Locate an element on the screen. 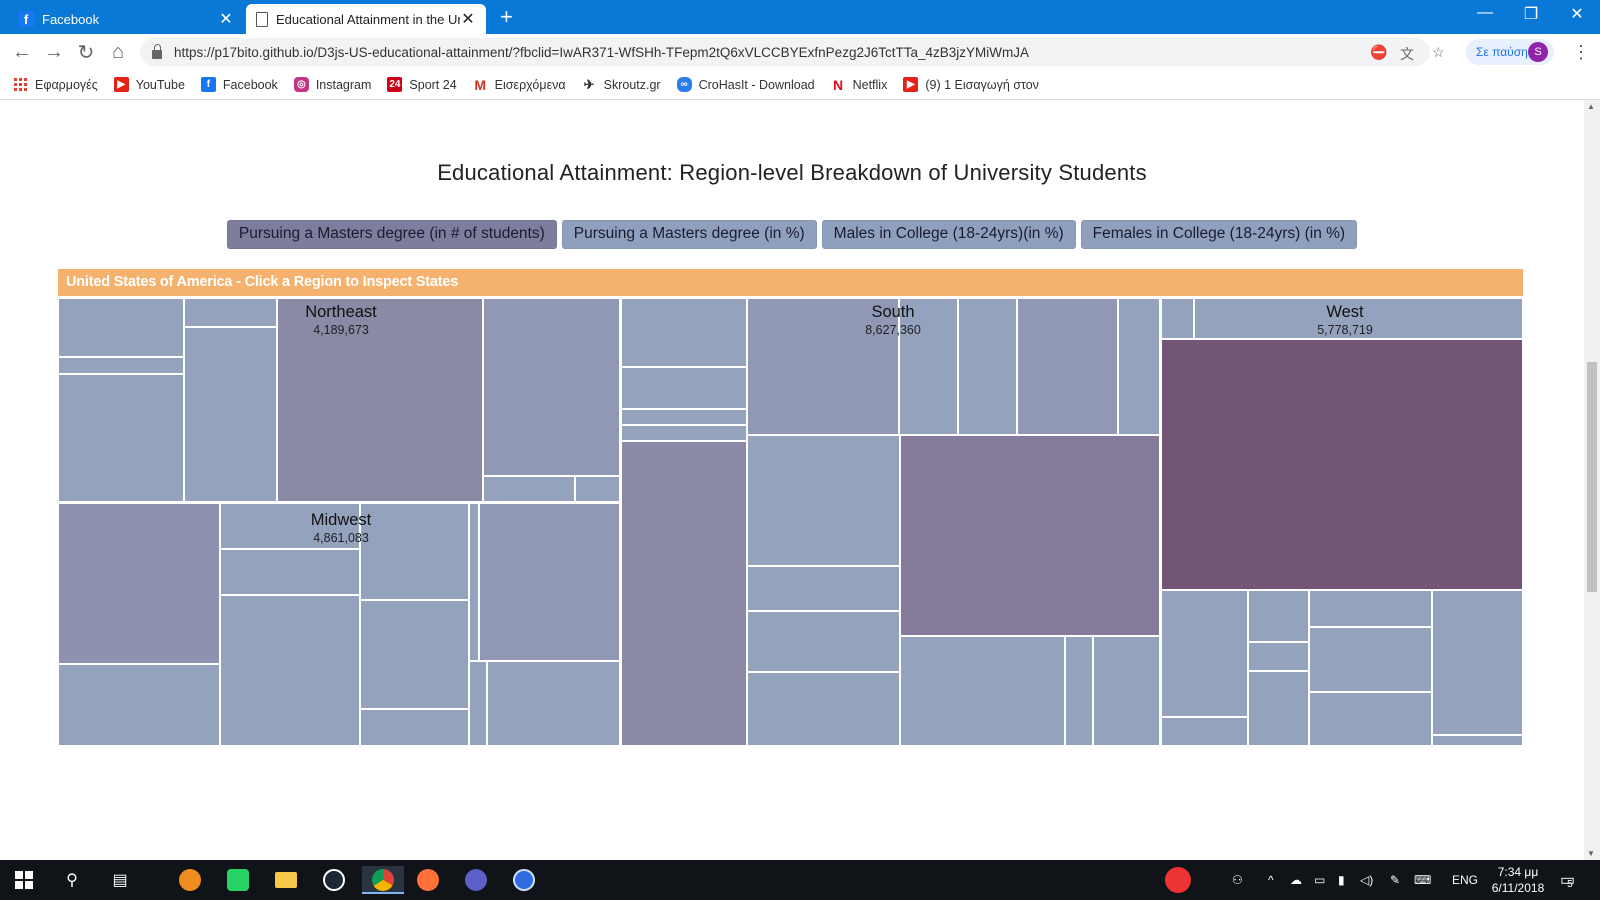 This screenshot has width=1600, height=900. blocked-icon: ⛔ is located at coordinates (1378, 52).